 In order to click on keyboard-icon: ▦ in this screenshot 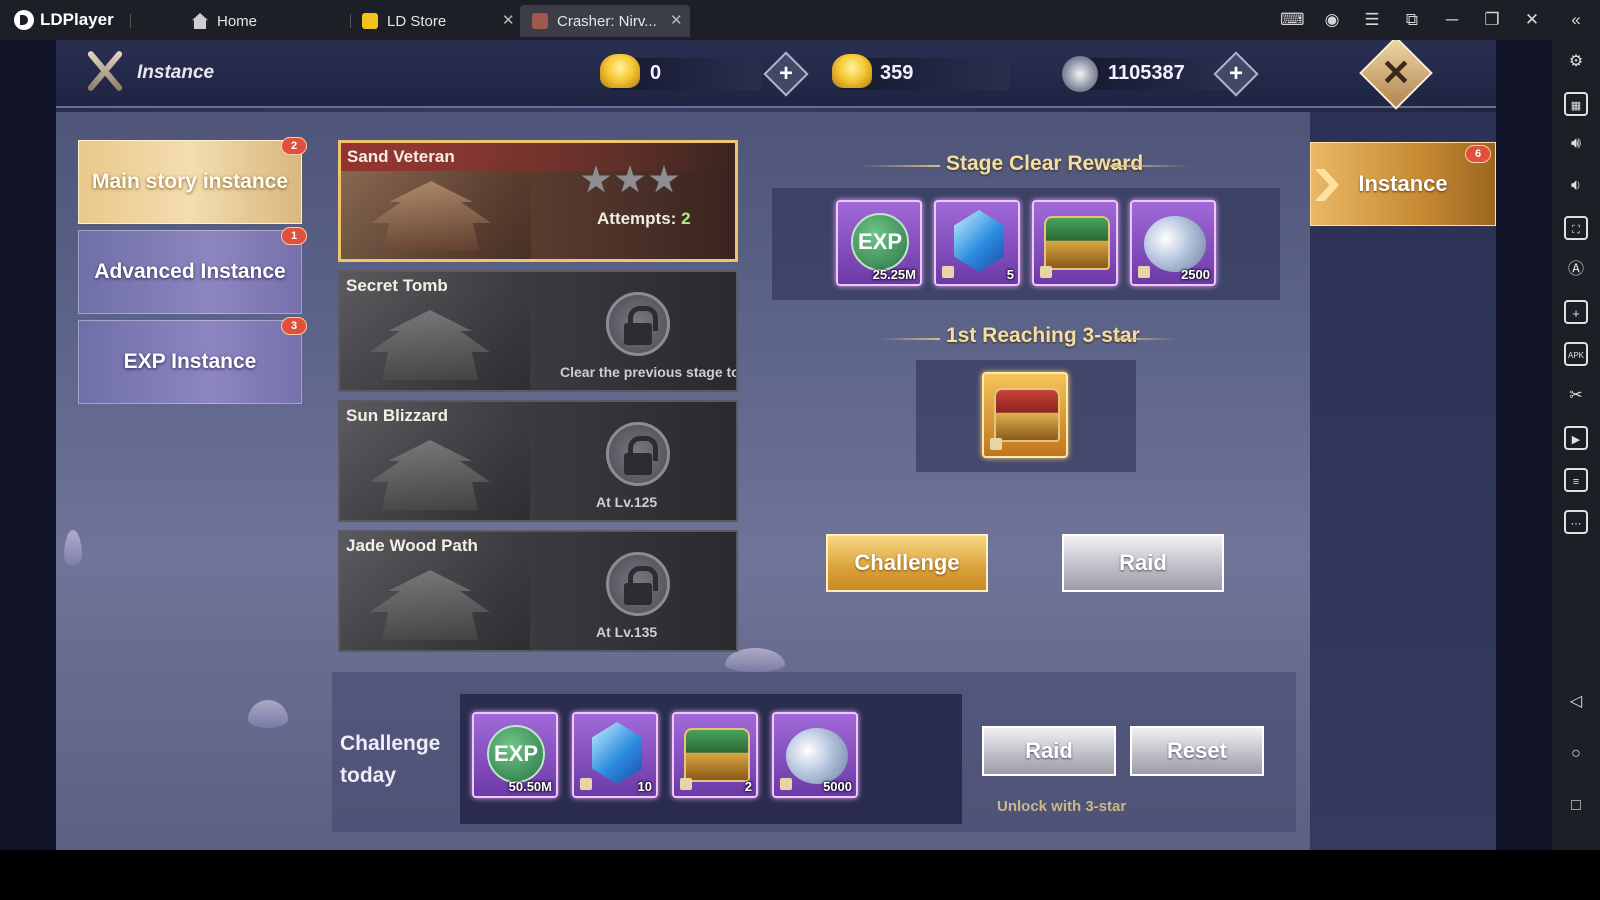, I will do `click(1576, 104)`.